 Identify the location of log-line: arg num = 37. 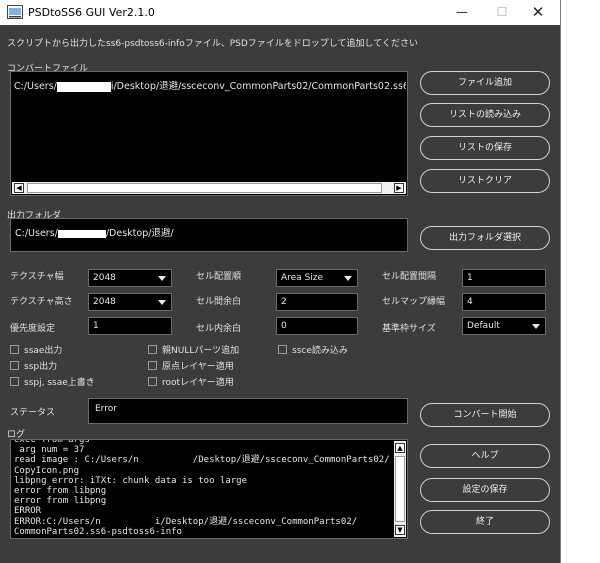
(49, 450).